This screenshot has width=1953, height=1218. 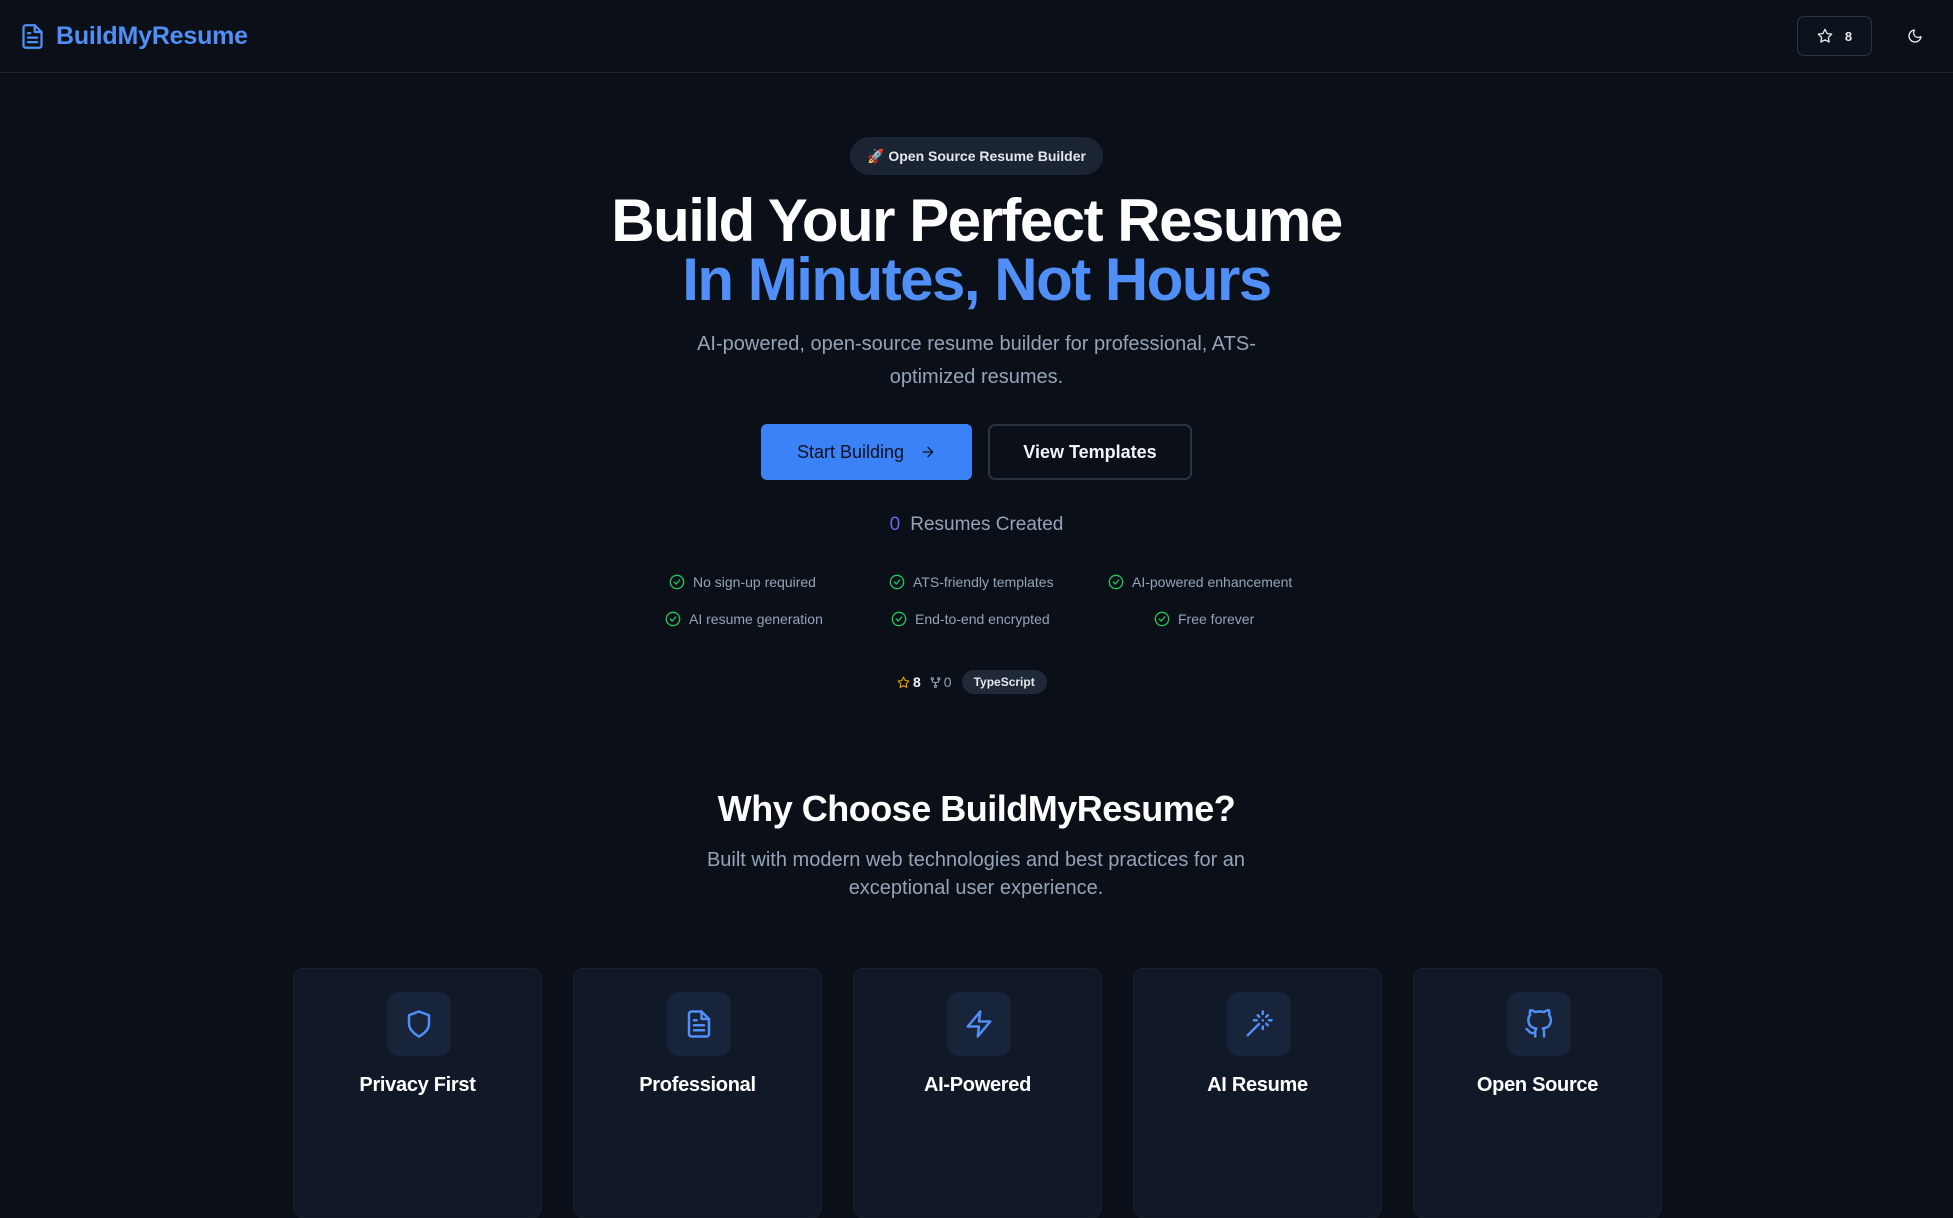 I want to click on feature-card-privacy: Privacy First, so click(x=417, y=1093).